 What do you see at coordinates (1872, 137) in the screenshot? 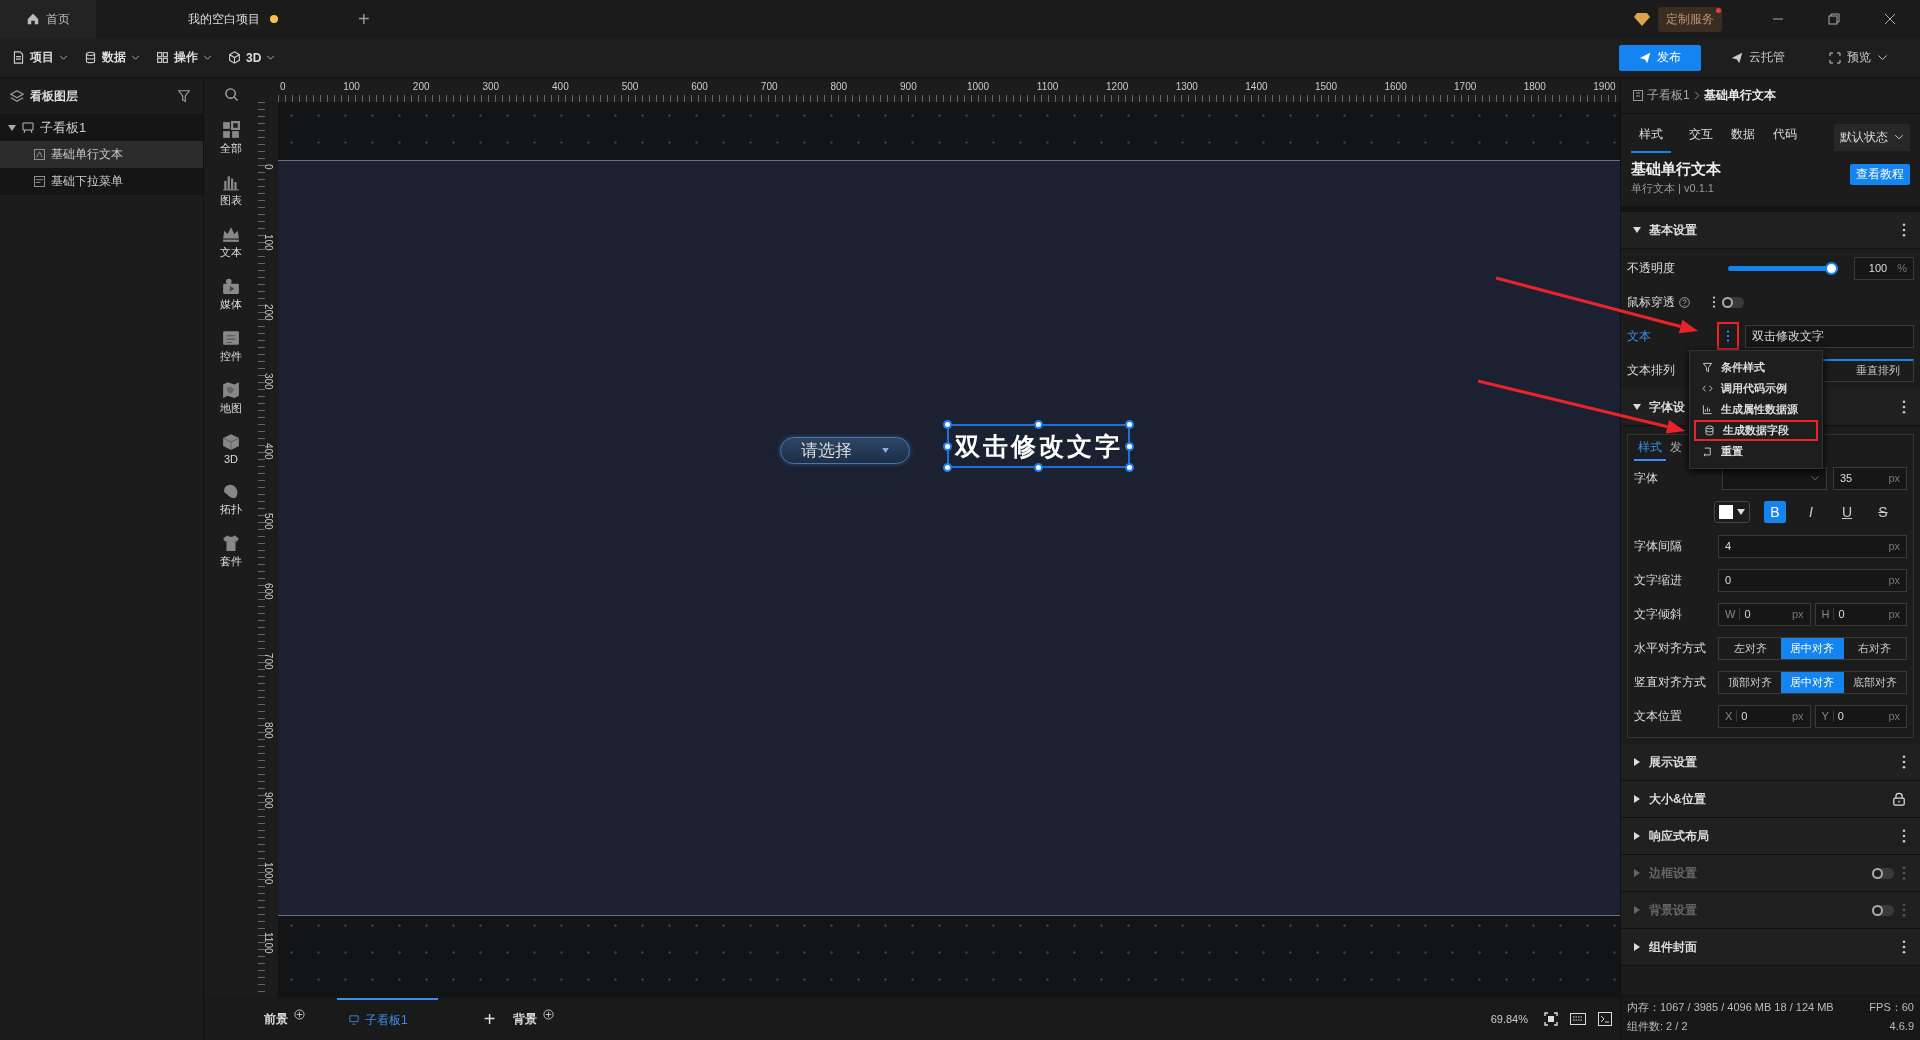
I see `state-select: 默认状态` at bounding box center [1872, 137].